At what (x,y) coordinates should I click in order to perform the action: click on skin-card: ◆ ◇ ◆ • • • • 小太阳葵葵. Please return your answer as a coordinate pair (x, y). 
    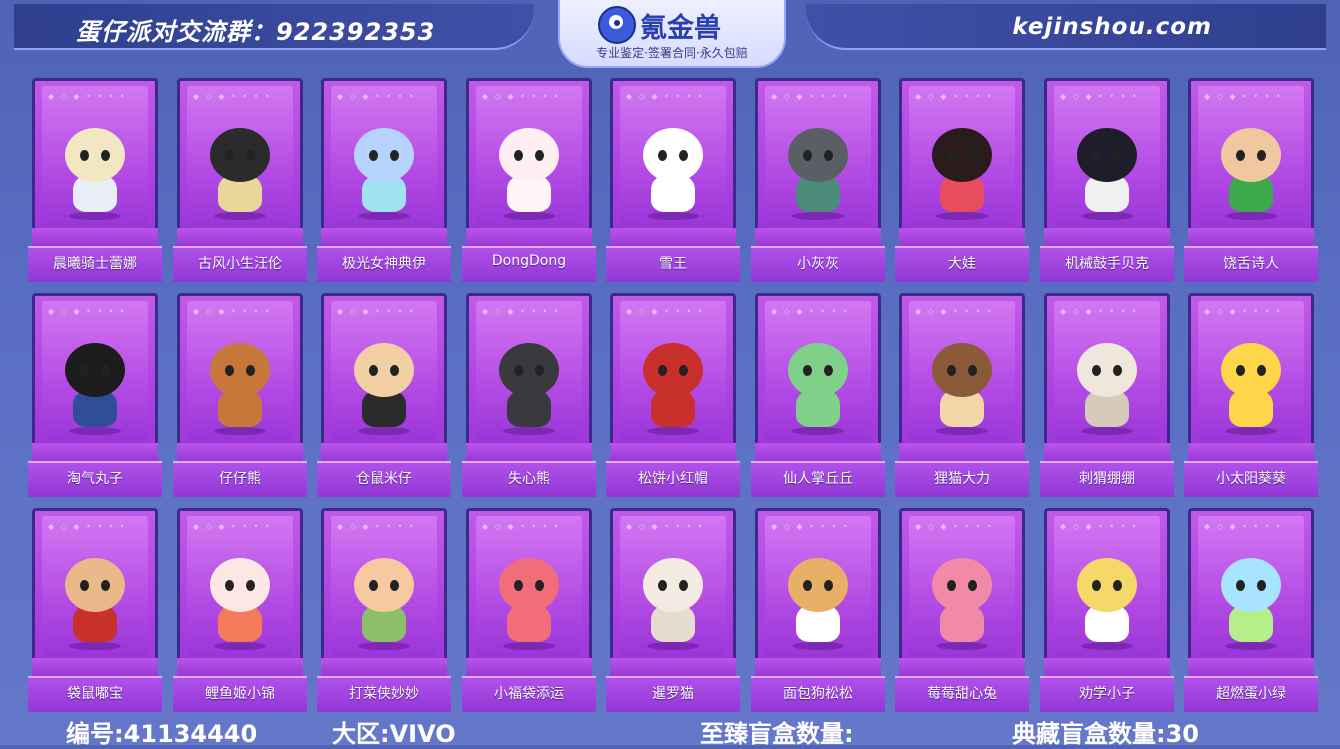
    Looking at the image, I should click on (1251, 395).